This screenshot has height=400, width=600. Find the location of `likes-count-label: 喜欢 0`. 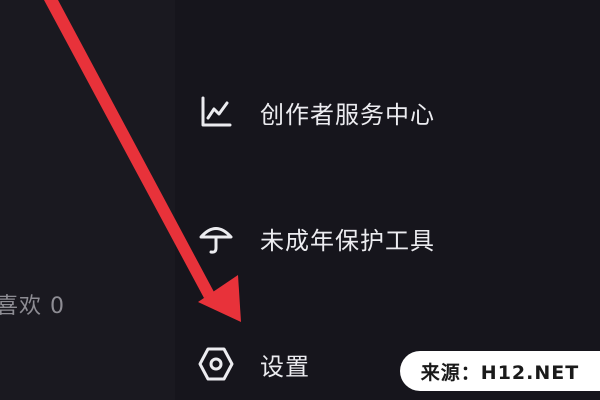

likes-count-label: 喜欢 0 is located at coordinates (32, 304).